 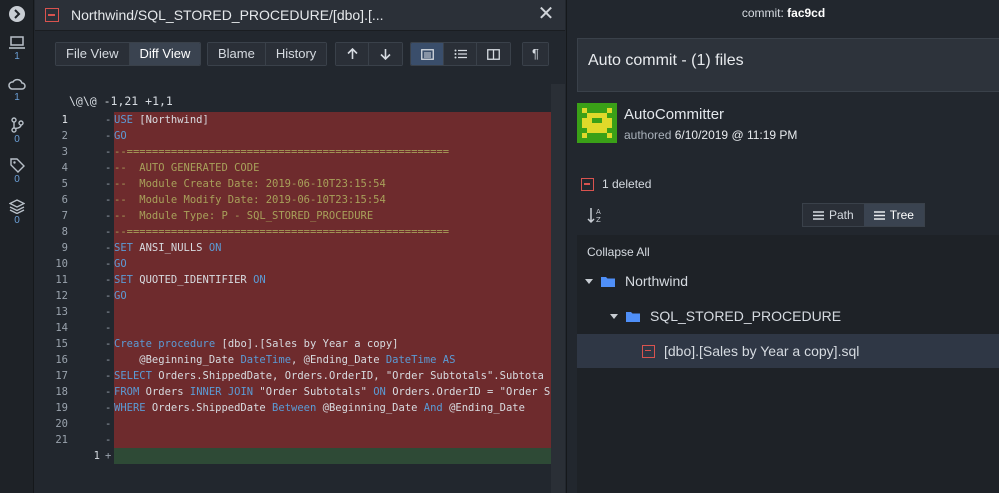 What do you see at coordinates (17, 171) in the screenshot?
I see `activity-tag: 0` at bounding box center [17, 171].